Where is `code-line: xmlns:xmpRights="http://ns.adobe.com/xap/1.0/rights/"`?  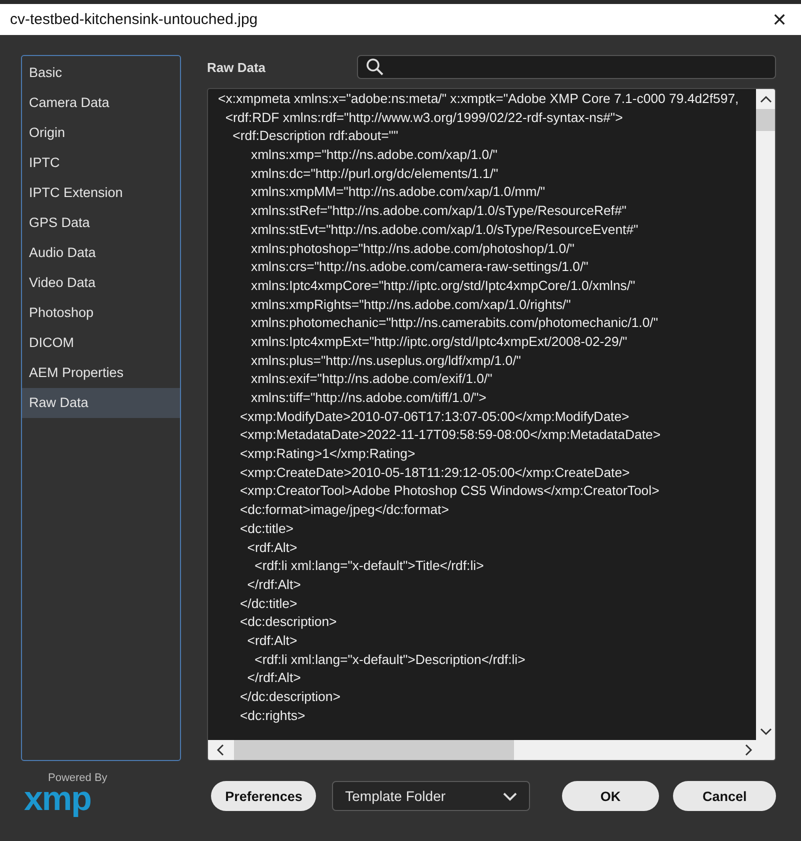
code-line: xmlns:xmpRights="http://ns.adobe.com/xap/1.0/rights/" is located at coordinates (411, 305).